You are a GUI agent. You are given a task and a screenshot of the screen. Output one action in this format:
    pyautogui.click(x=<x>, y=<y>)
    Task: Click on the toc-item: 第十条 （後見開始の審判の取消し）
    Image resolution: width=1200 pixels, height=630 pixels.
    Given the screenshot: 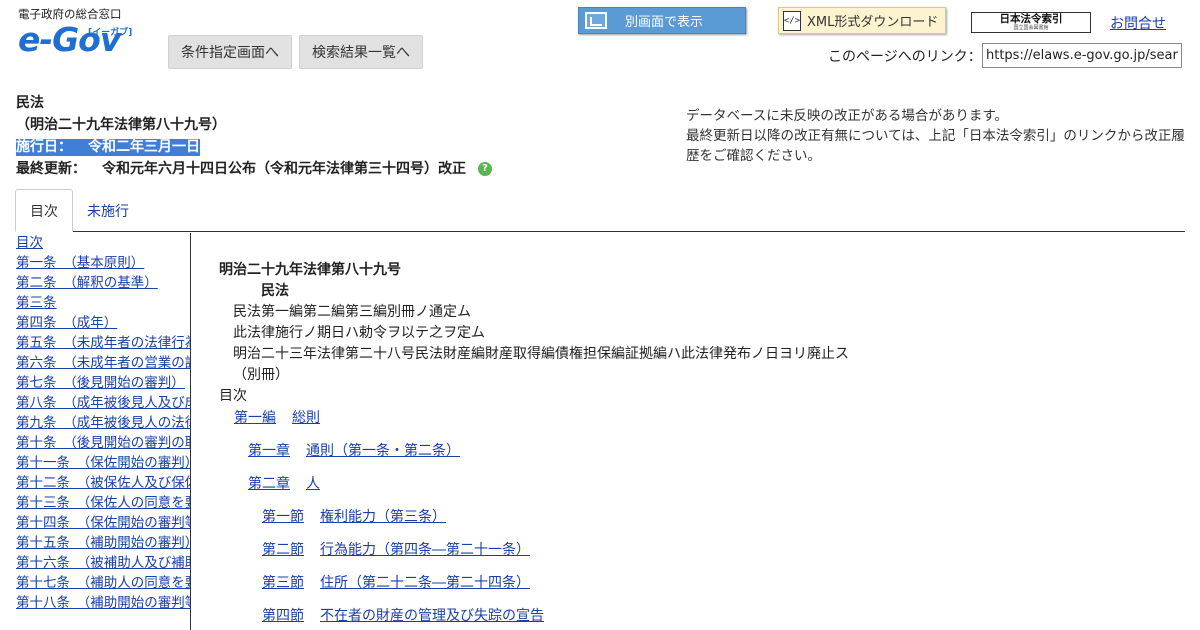 What is the action you would take?
    pyautogui.click(x=102, y=443)
    